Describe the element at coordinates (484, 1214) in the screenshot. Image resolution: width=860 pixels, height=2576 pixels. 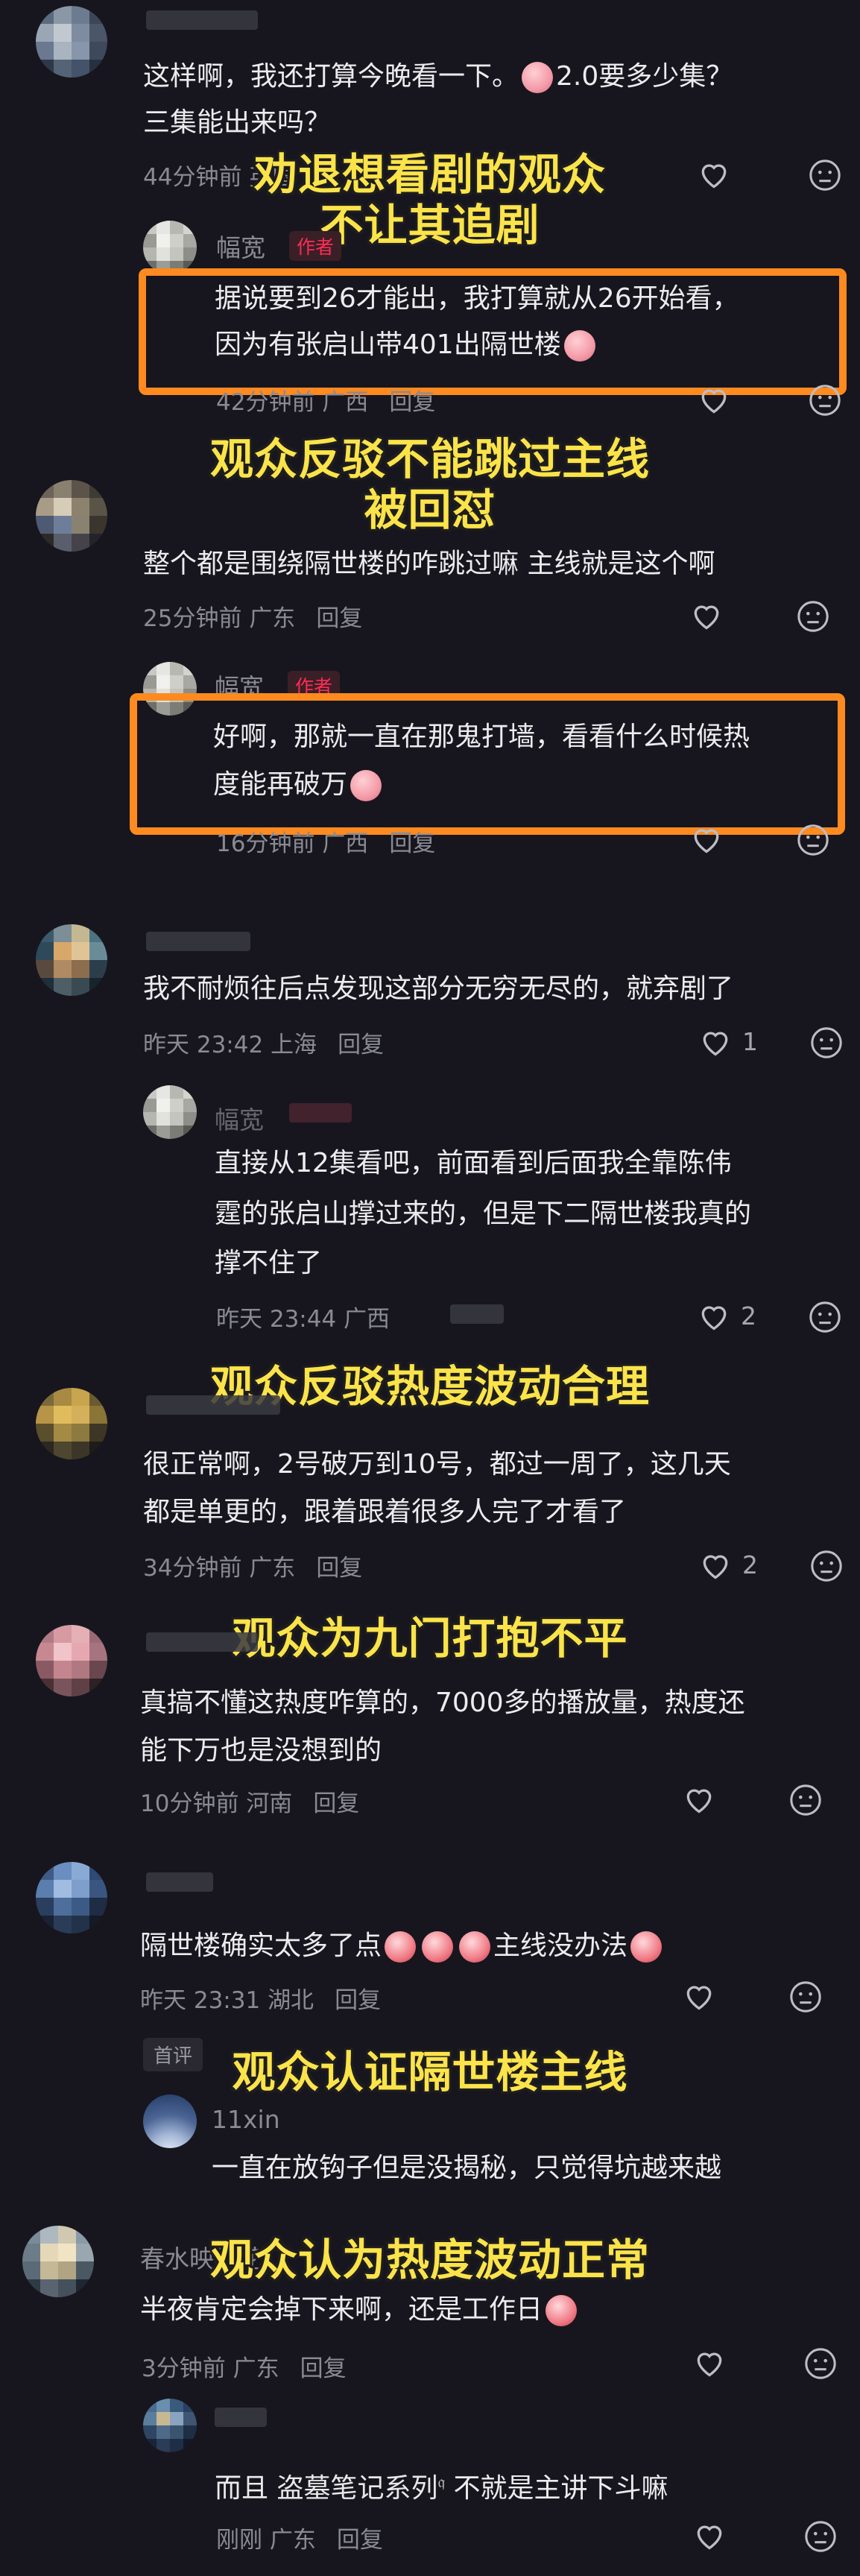
I see `comment-text-line: 霆的张启山撑过来的，但是下二隔世楼我真的` at that location.